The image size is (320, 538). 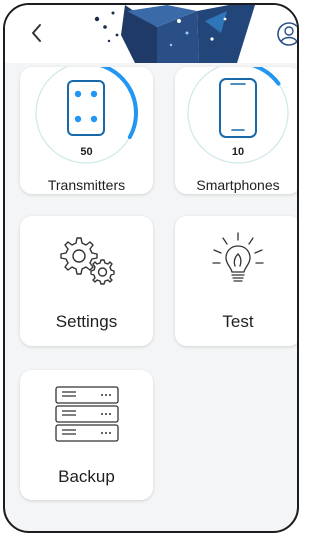 I want to click on test-tile: Test, so click(x=236, y=281).